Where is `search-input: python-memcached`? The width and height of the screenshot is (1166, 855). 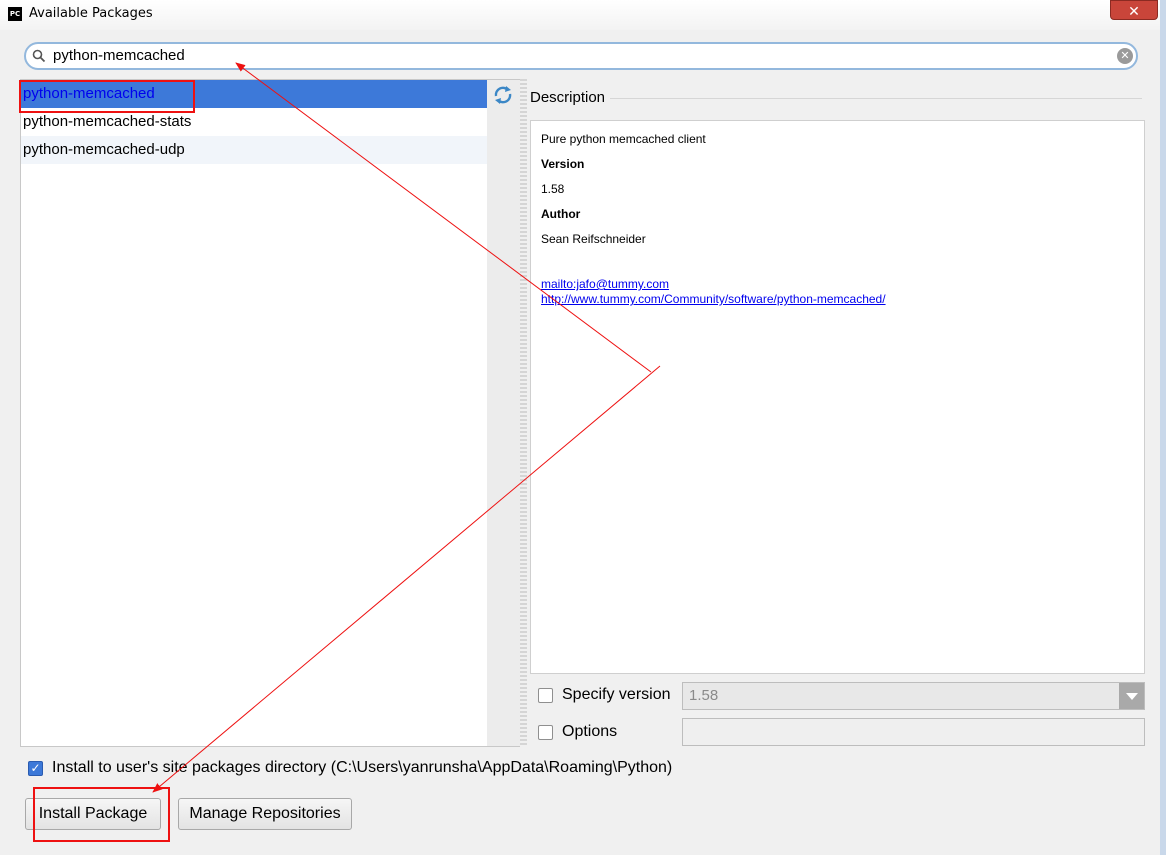
search-input: python-memcached is located at coordinates (119, 55).